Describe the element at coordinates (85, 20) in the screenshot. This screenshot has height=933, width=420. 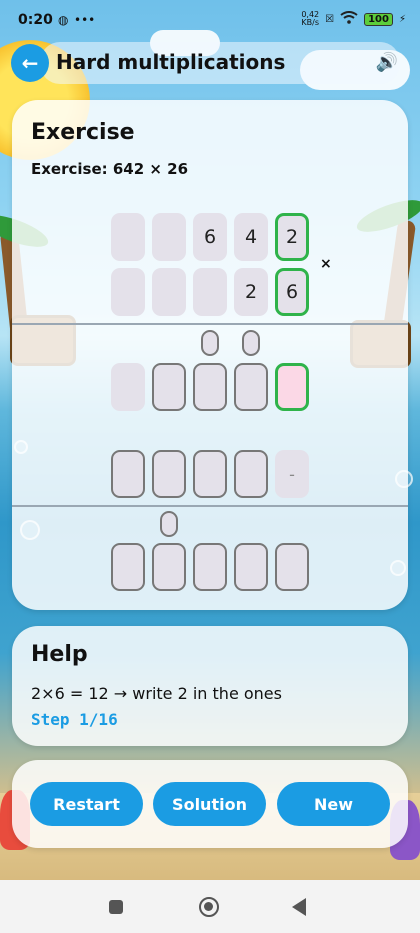
I see `more-dots-icon: •••` at that location.